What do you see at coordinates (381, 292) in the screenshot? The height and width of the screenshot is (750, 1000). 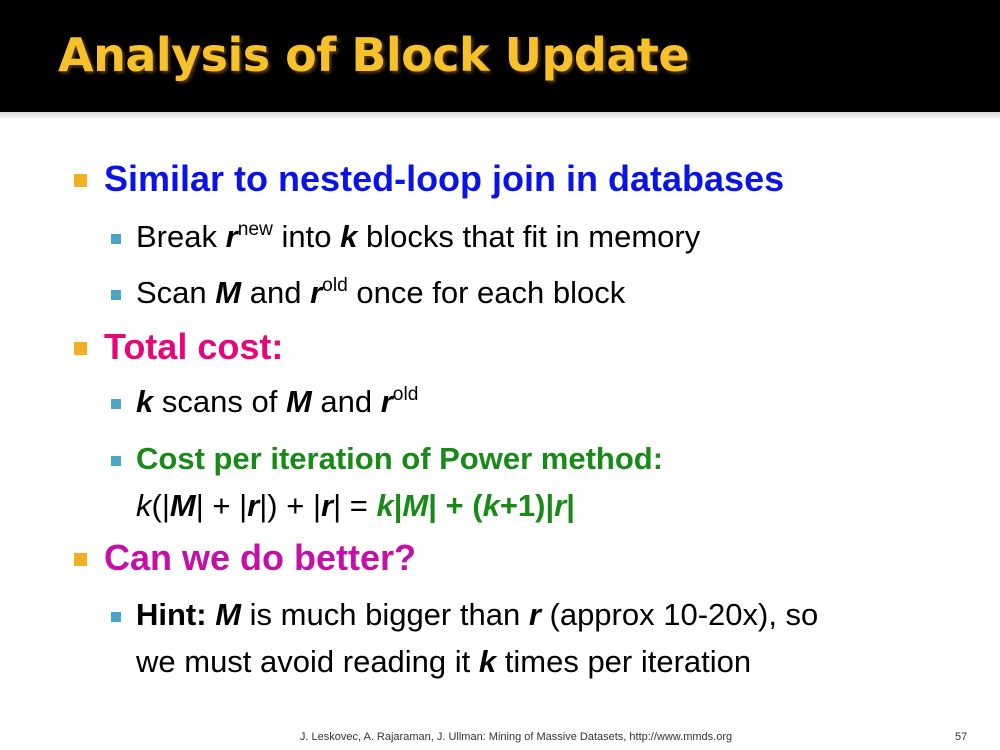 I see `subbullet-scan-m: Scan M and rold once for each block` at bounding box center [381, 292].